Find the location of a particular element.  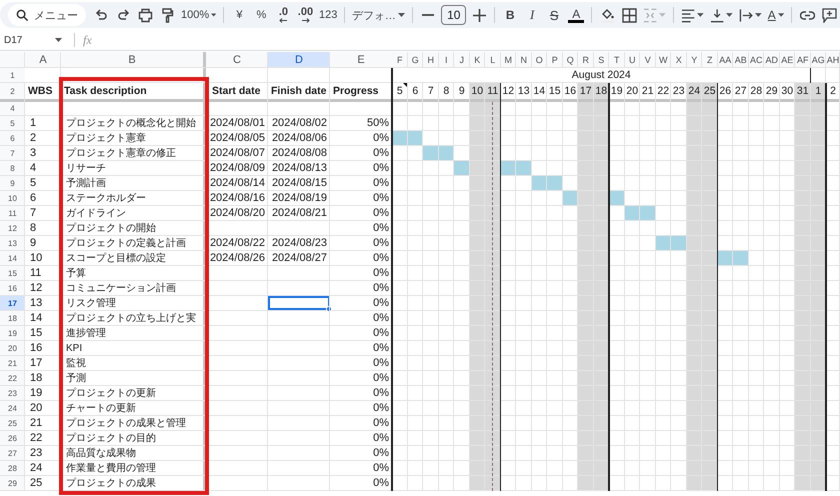

row-number: 2 is located at coordinates (12, 91).